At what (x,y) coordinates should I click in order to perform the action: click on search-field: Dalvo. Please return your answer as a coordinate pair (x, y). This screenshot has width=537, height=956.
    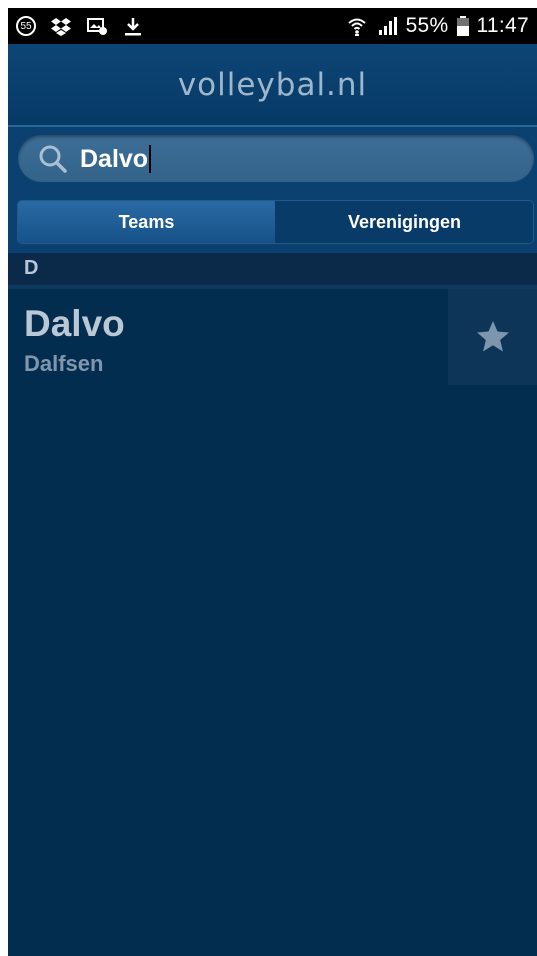
    Looking at the image, I should click on (276, 158).